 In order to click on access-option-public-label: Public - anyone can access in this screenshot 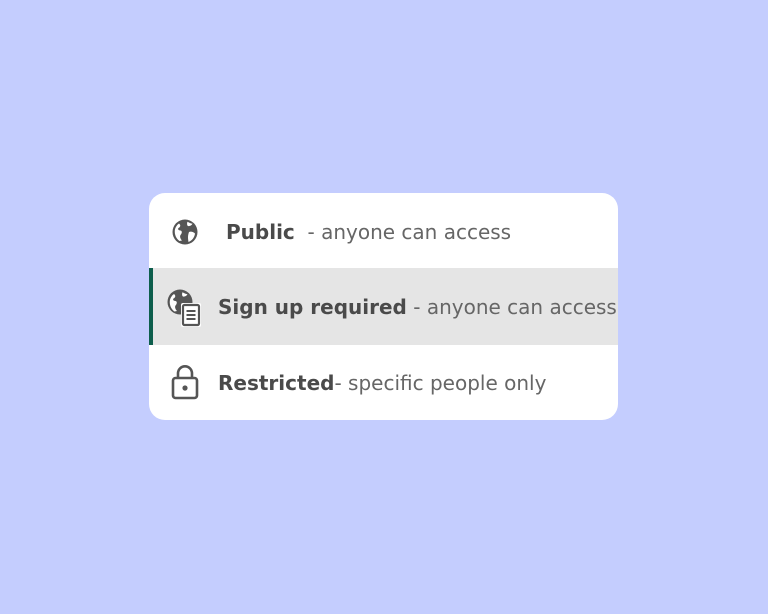, I will do `click(368, 232)`.